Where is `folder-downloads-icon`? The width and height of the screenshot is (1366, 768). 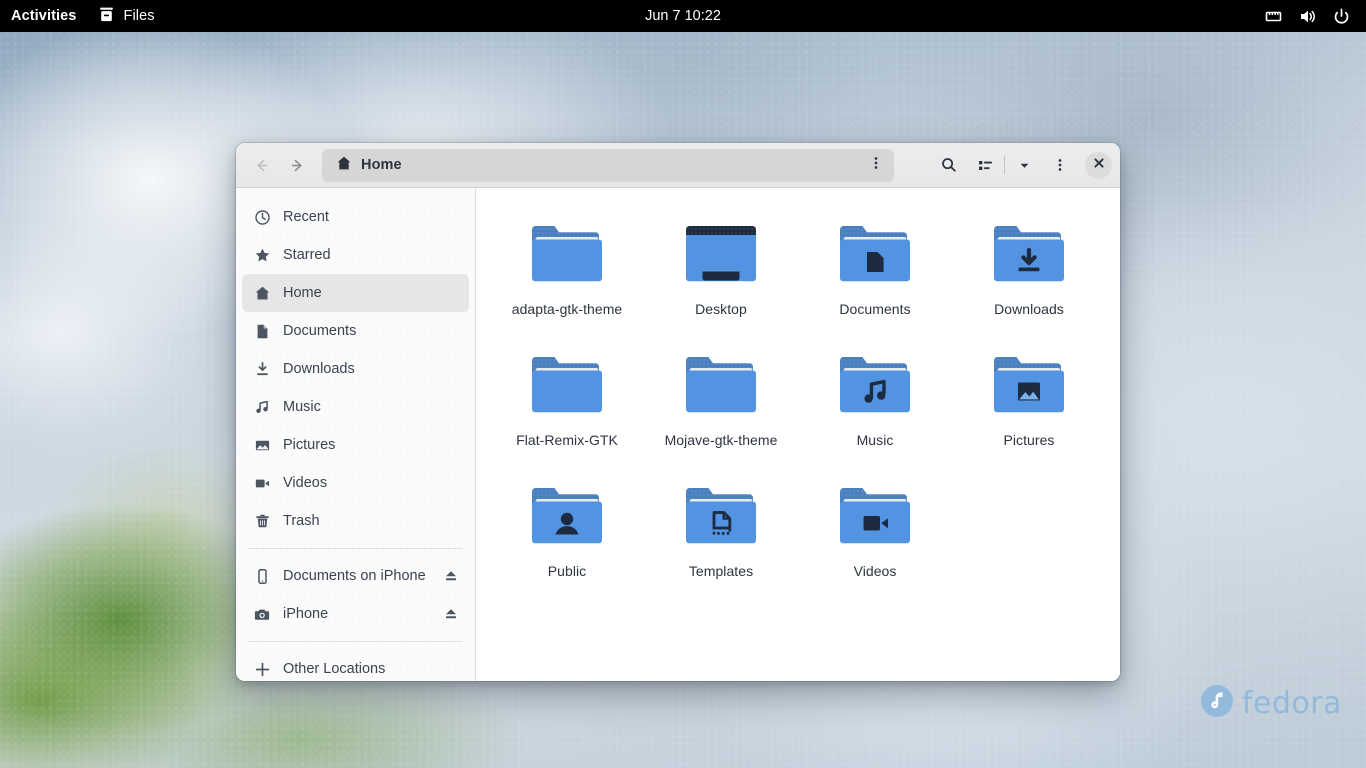
folder-downloads-icon is located at coordinates (1029, 254).